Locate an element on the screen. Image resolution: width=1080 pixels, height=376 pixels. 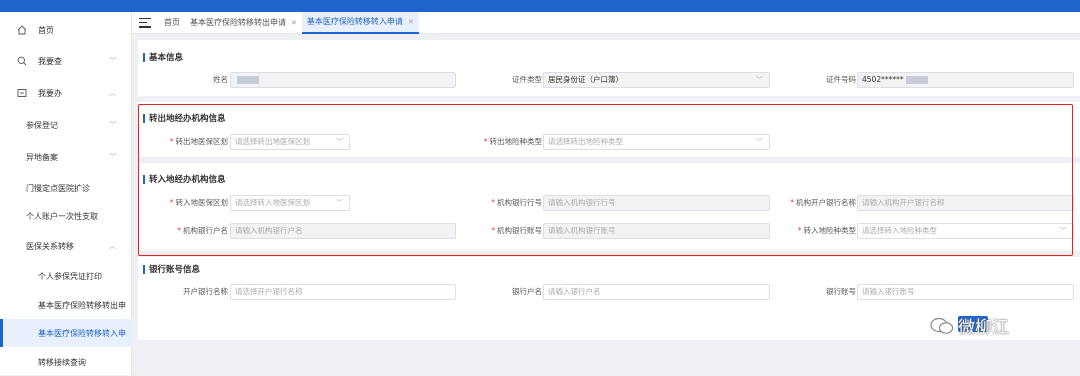
sidebar-item-insurance-registration: 参保登记 ﹀ is located at coordinates (66, 125).